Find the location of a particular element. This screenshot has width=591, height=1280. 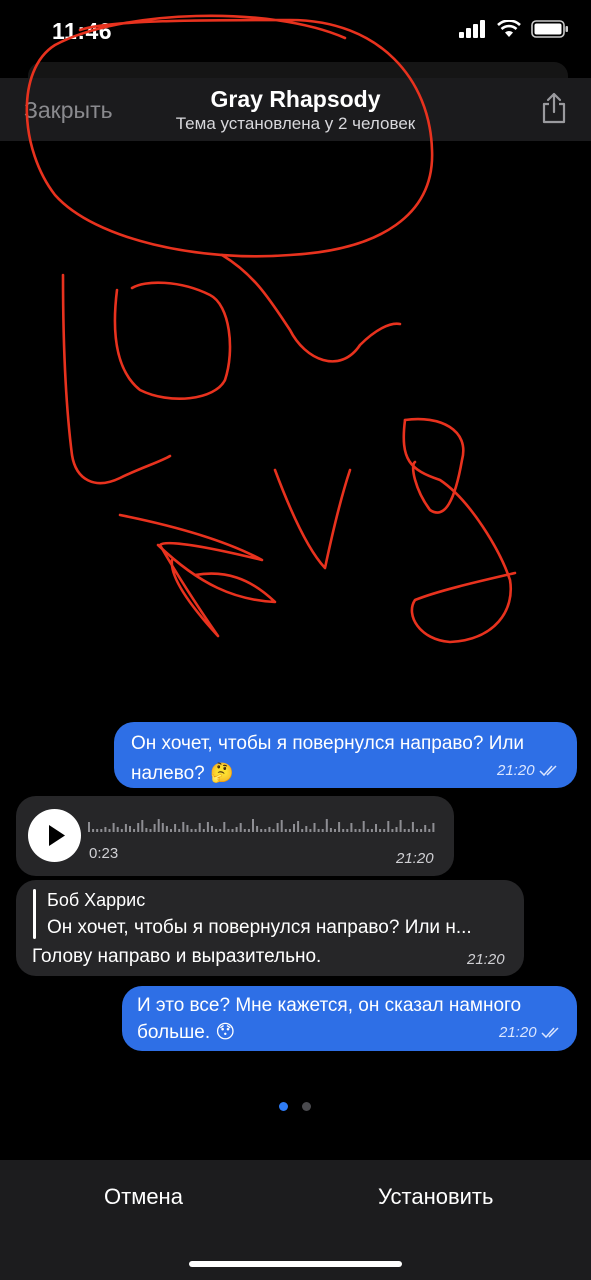

wifi-icon is located at coordinates (509, 28).